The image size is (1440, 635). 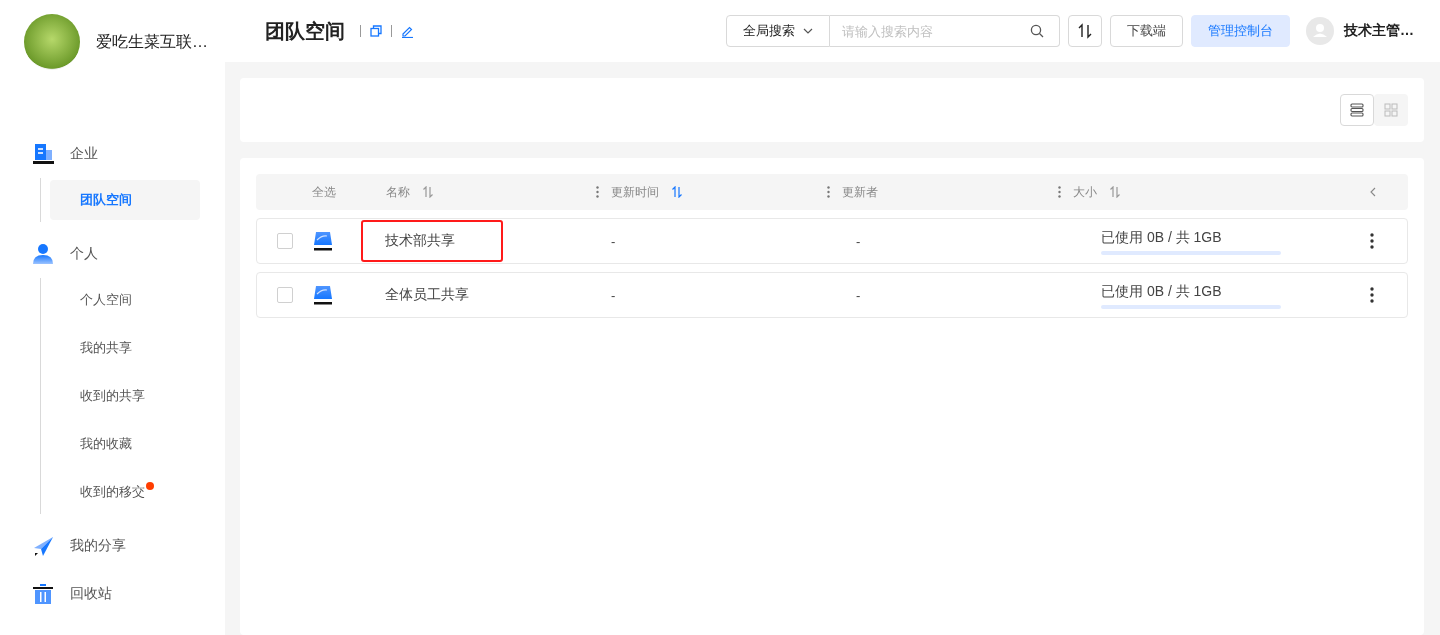 I want to click on sidebar-item: 团队空间, so click(x=125, y=200).